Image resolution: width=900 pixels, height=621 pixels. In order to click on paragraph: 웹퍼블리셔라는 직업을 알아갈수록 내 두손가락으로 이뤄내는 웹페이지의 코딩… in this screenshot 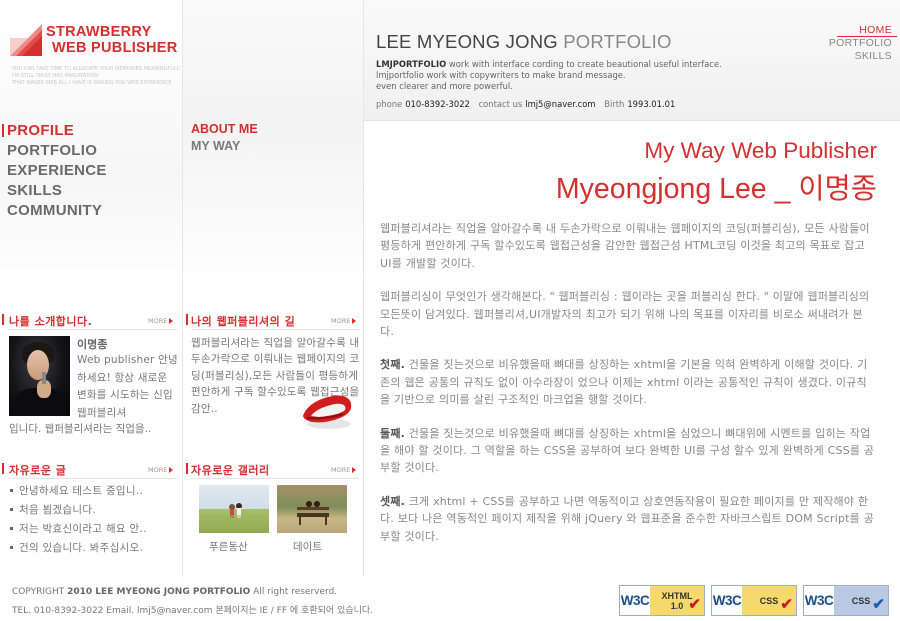, I will do `click(625, 246)`.